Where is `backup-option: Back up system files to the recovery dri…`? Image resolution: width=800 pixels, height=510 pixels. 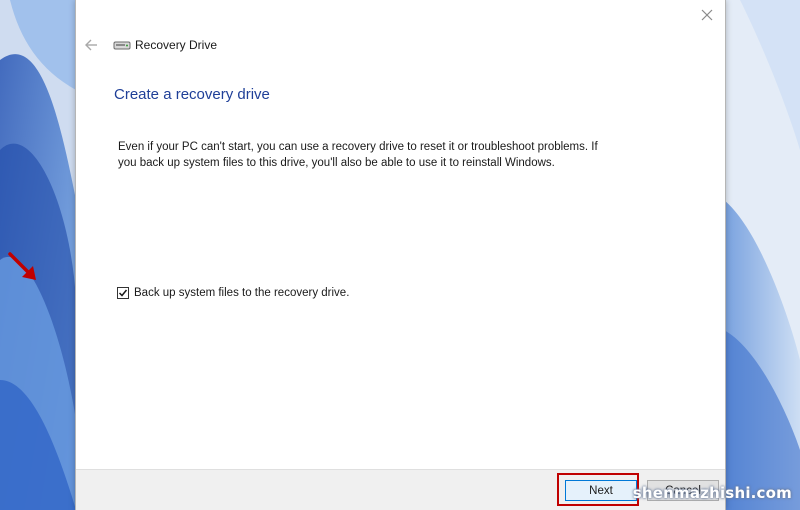 backup-option: Back up system files to the recovery dri… is located at coordinates (233, 293).